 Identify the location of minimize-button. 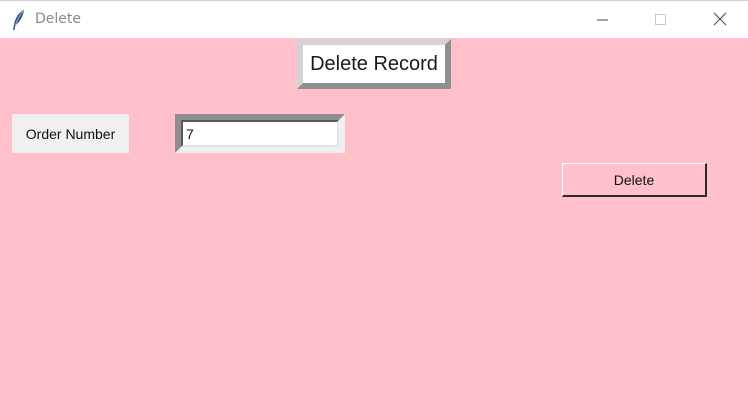
(603, 20).